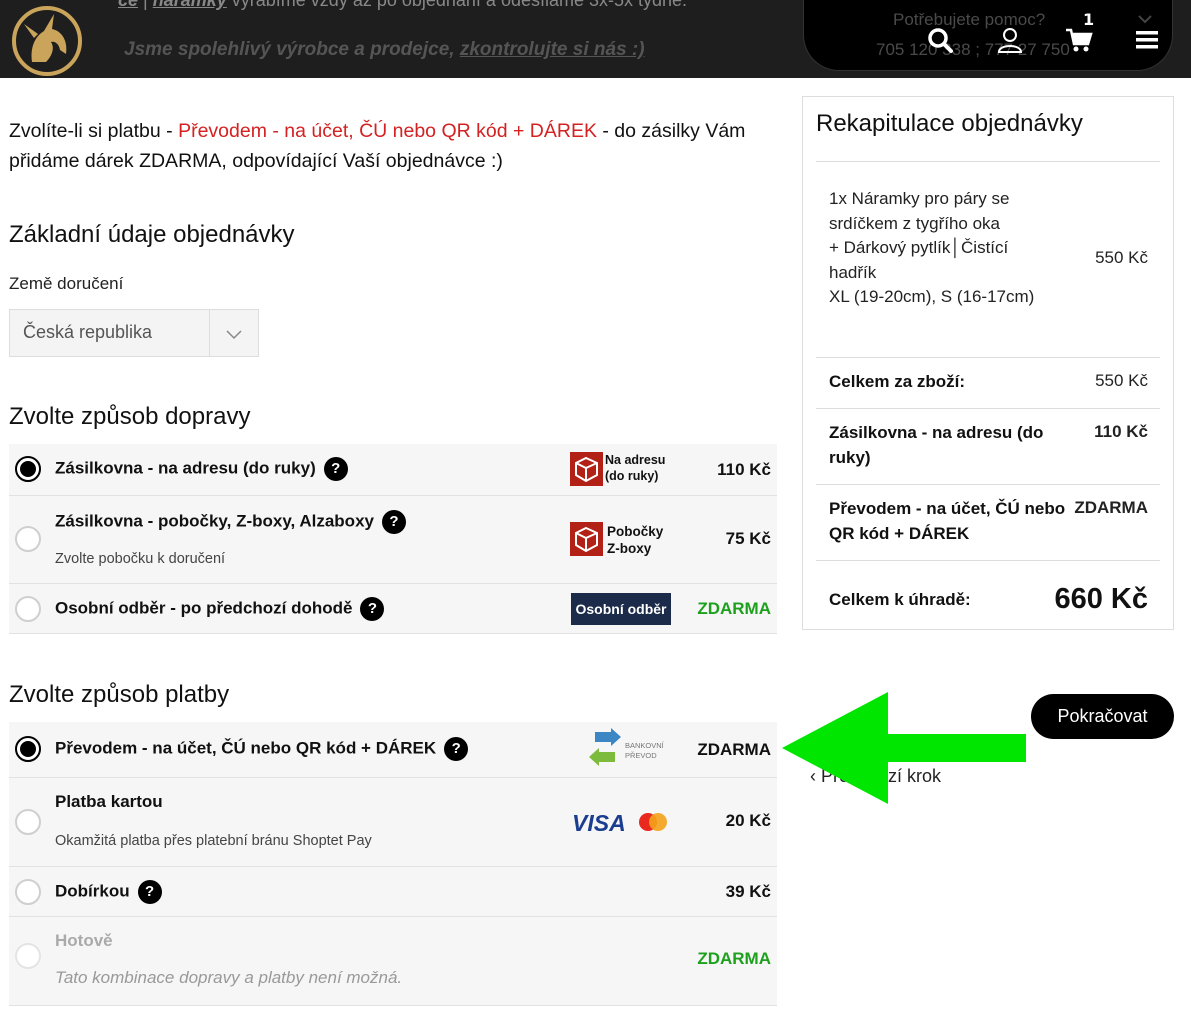  I want to click on country-value: Česká republika, so click(88, 332).